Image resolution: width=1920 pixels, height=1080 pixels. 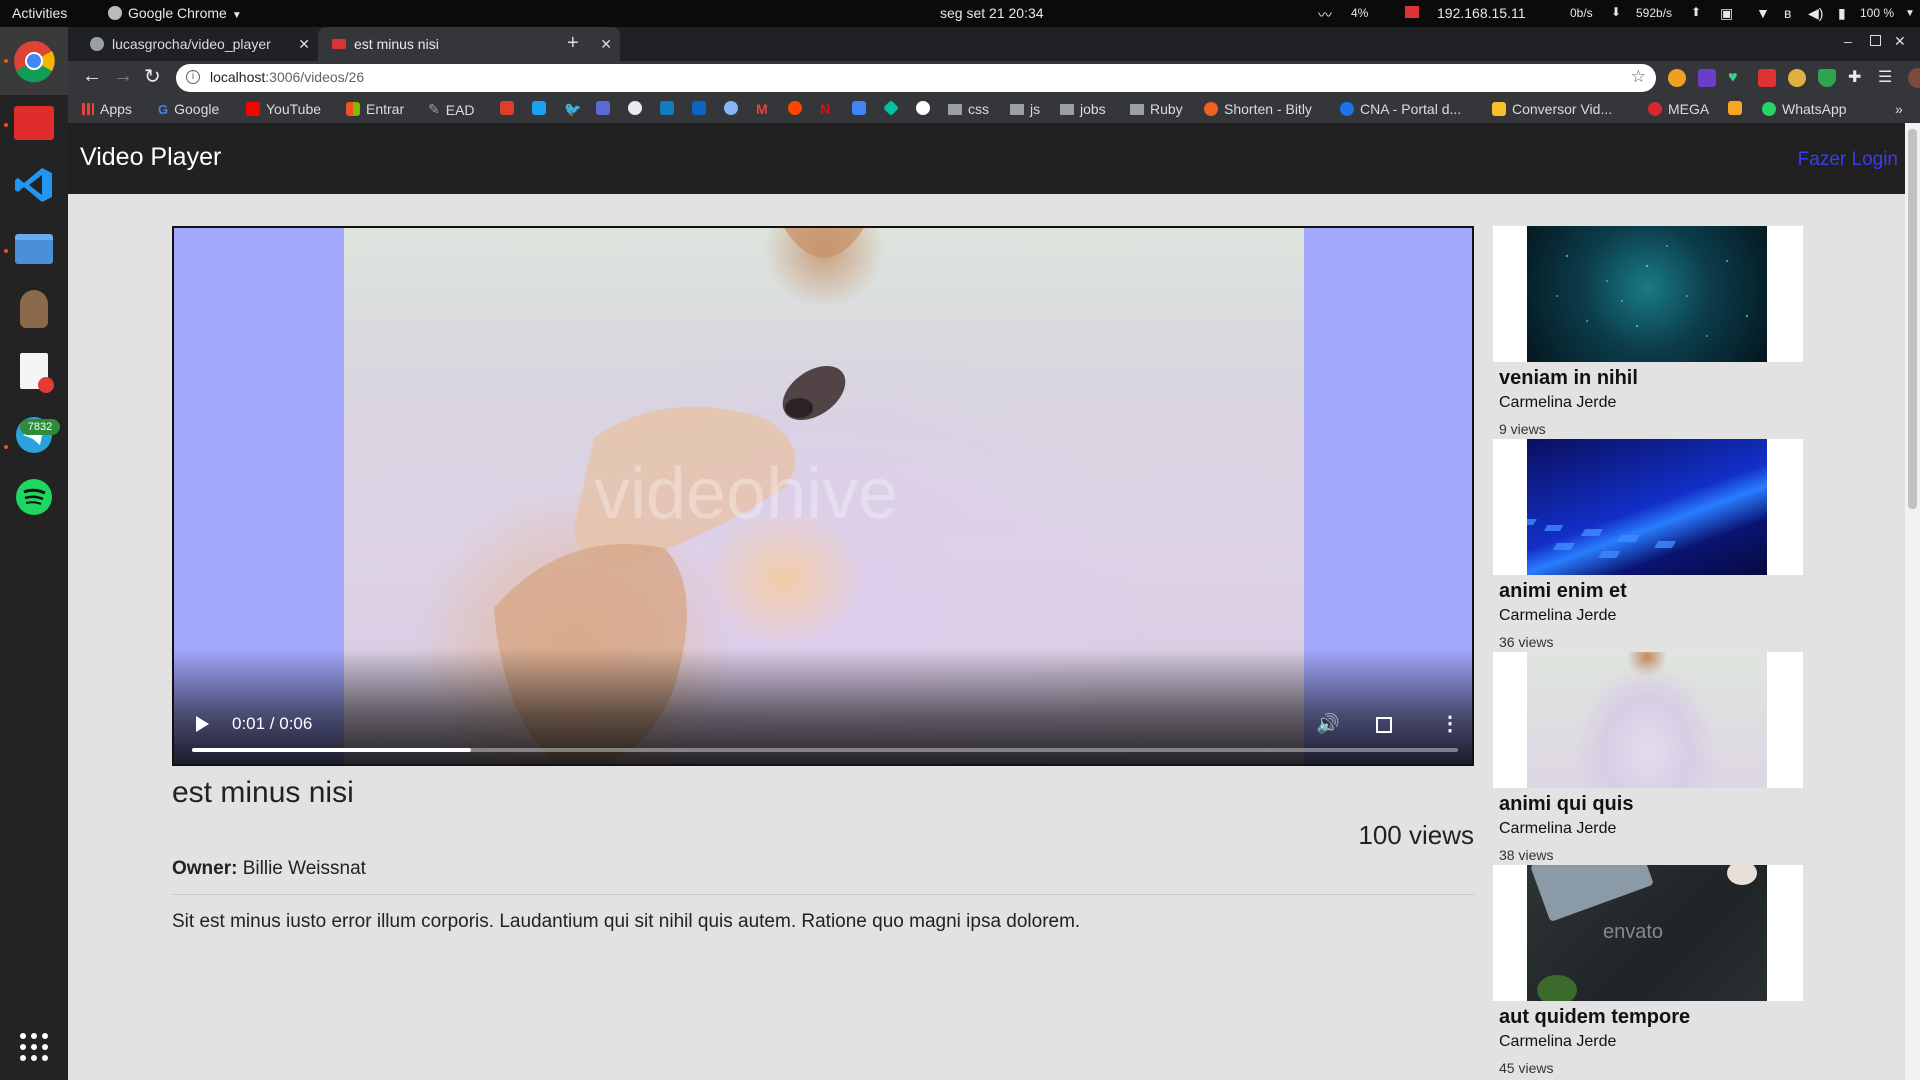 I want to click on extension-eyes-icon, so click(x=1797, y=78).